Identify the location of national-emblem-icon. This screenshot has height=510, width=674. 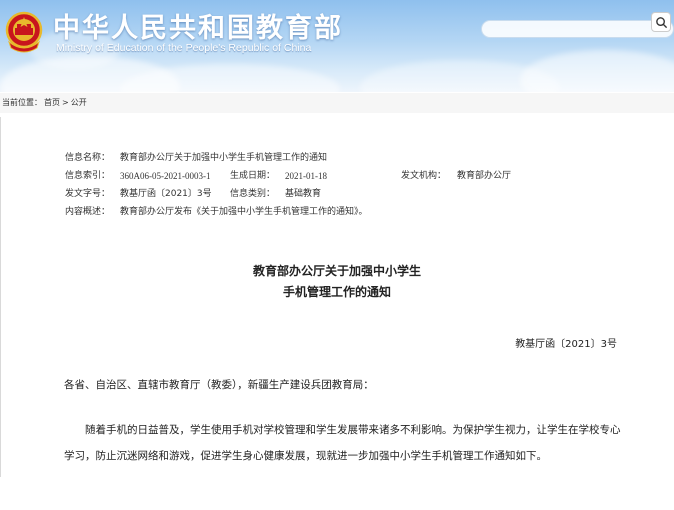
(24, 32).